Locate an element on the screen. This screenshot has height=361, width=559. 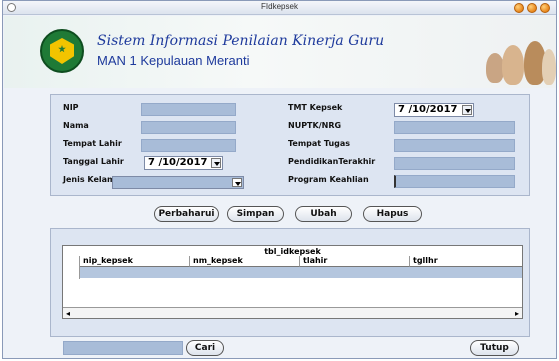
search-input is located at coordinates (123, 348).